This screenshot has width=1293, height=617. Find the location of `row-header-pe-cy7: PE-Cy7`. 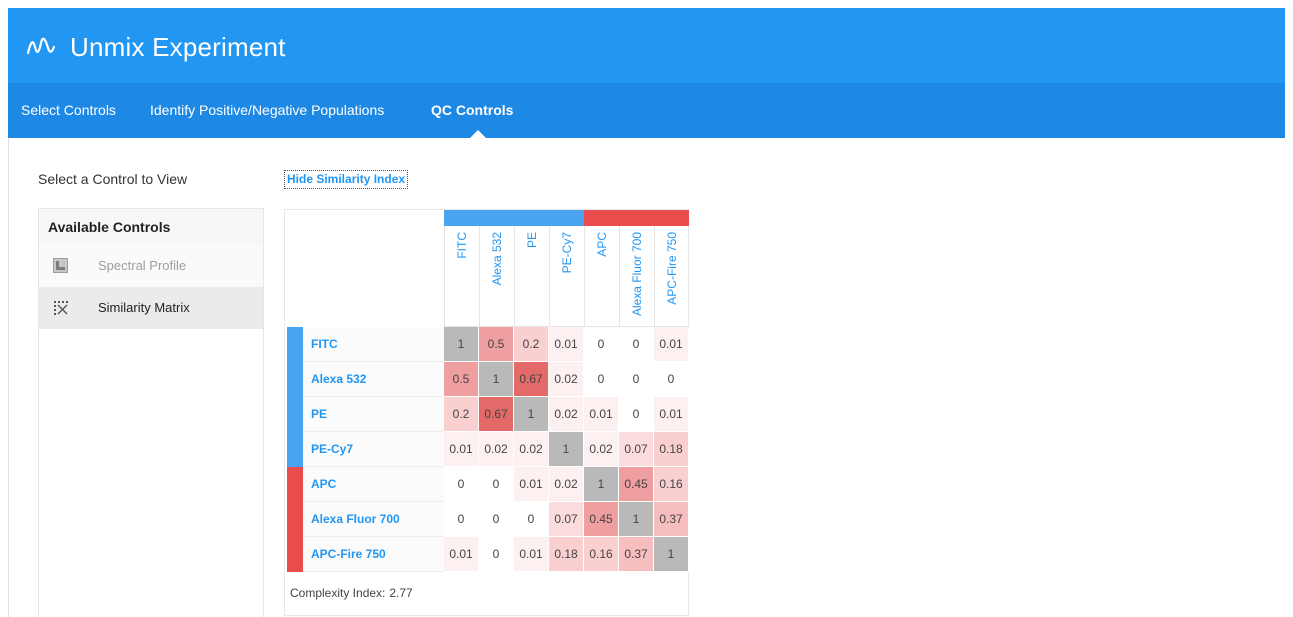

row-header-pe-cy7: PE-Cy7 is located at coordinates (373, 449).